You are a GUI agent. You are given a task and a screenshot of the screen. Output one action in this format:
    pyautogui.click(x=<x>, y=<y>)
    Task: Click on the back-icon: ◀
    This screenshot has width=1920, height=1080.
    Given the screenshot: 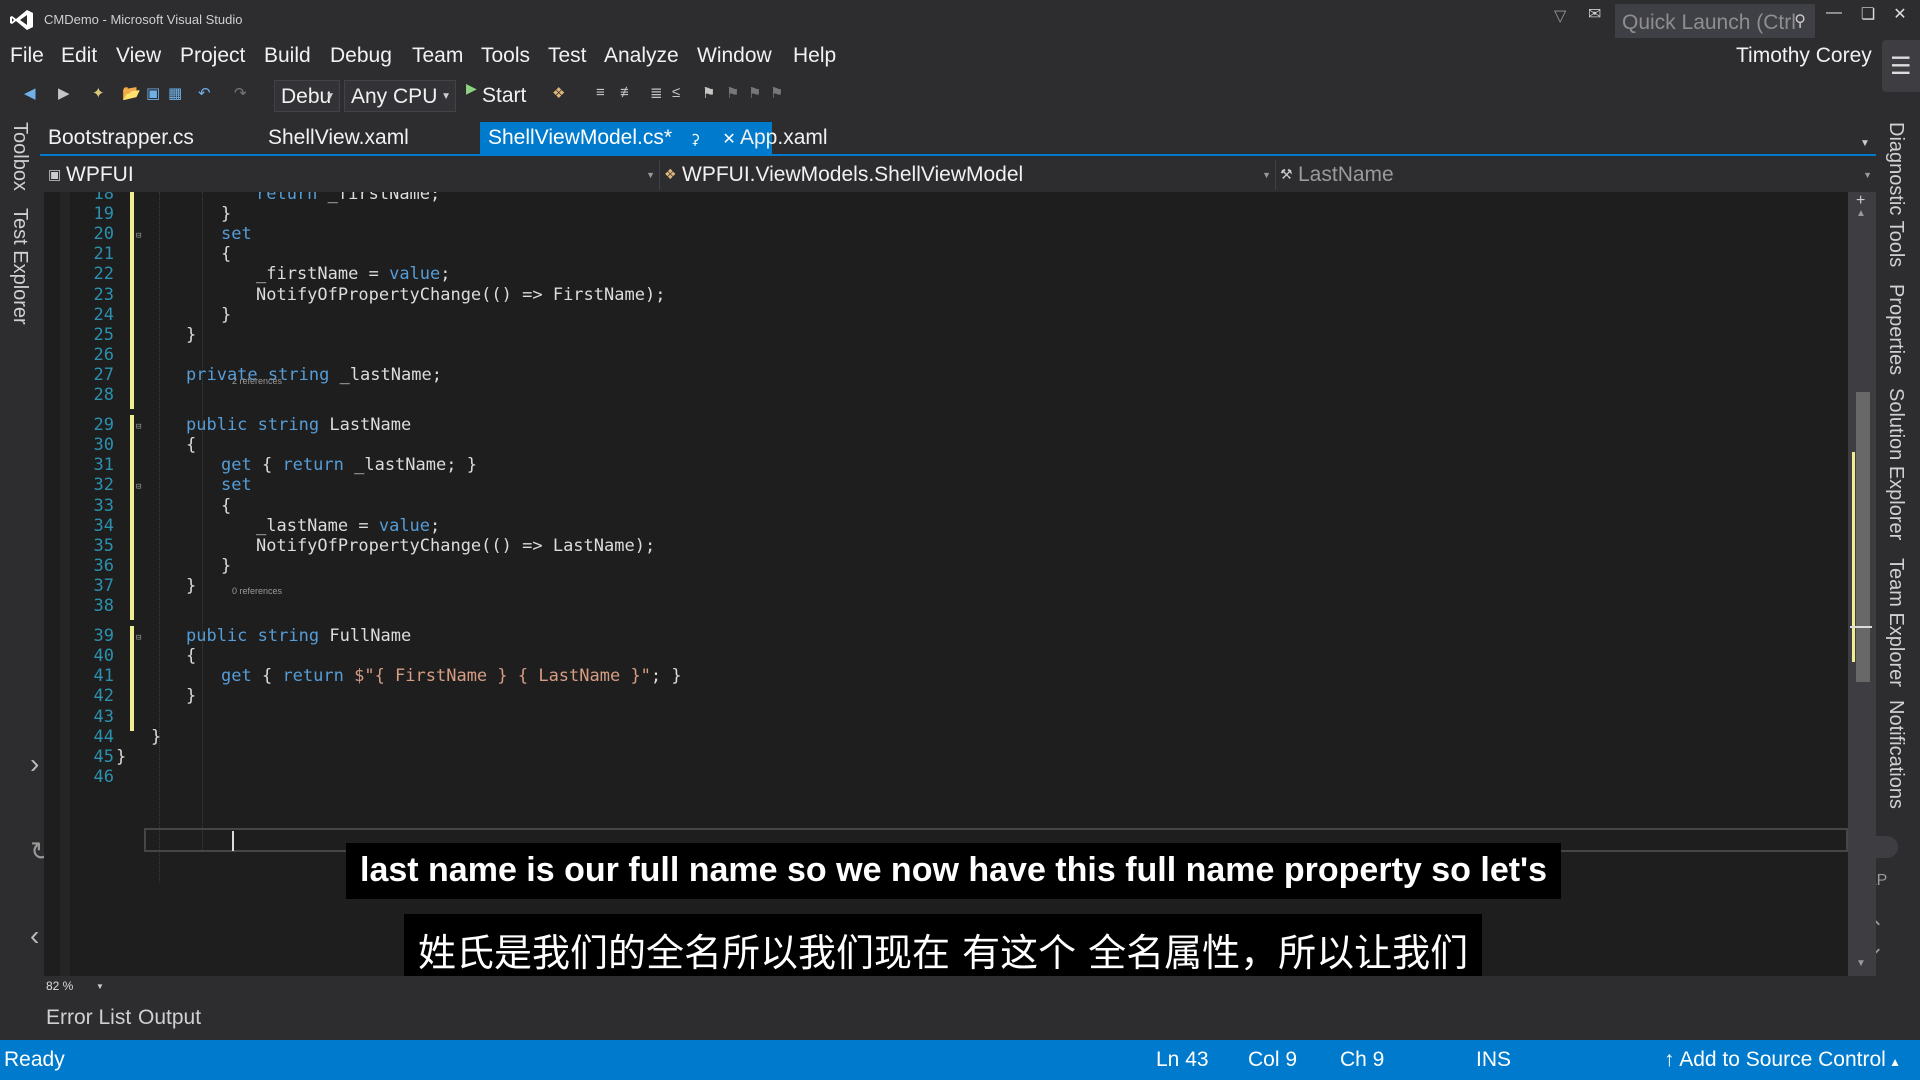 What is the action you would take?
    pyautogui.click(x=30, y=93)
    